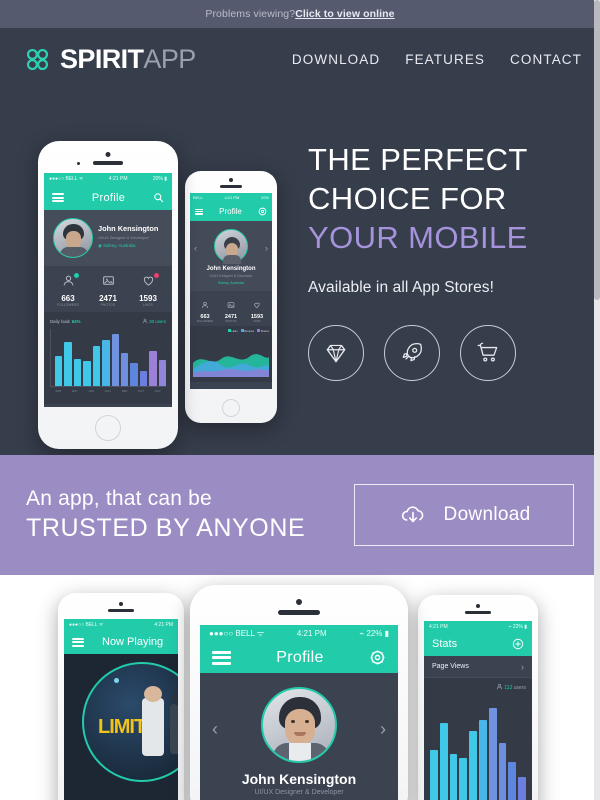  What do you see at coordinates (344, 14) in the screenshot?
I see `view-online-link: Click to view online` at bounding box center [344, 14].